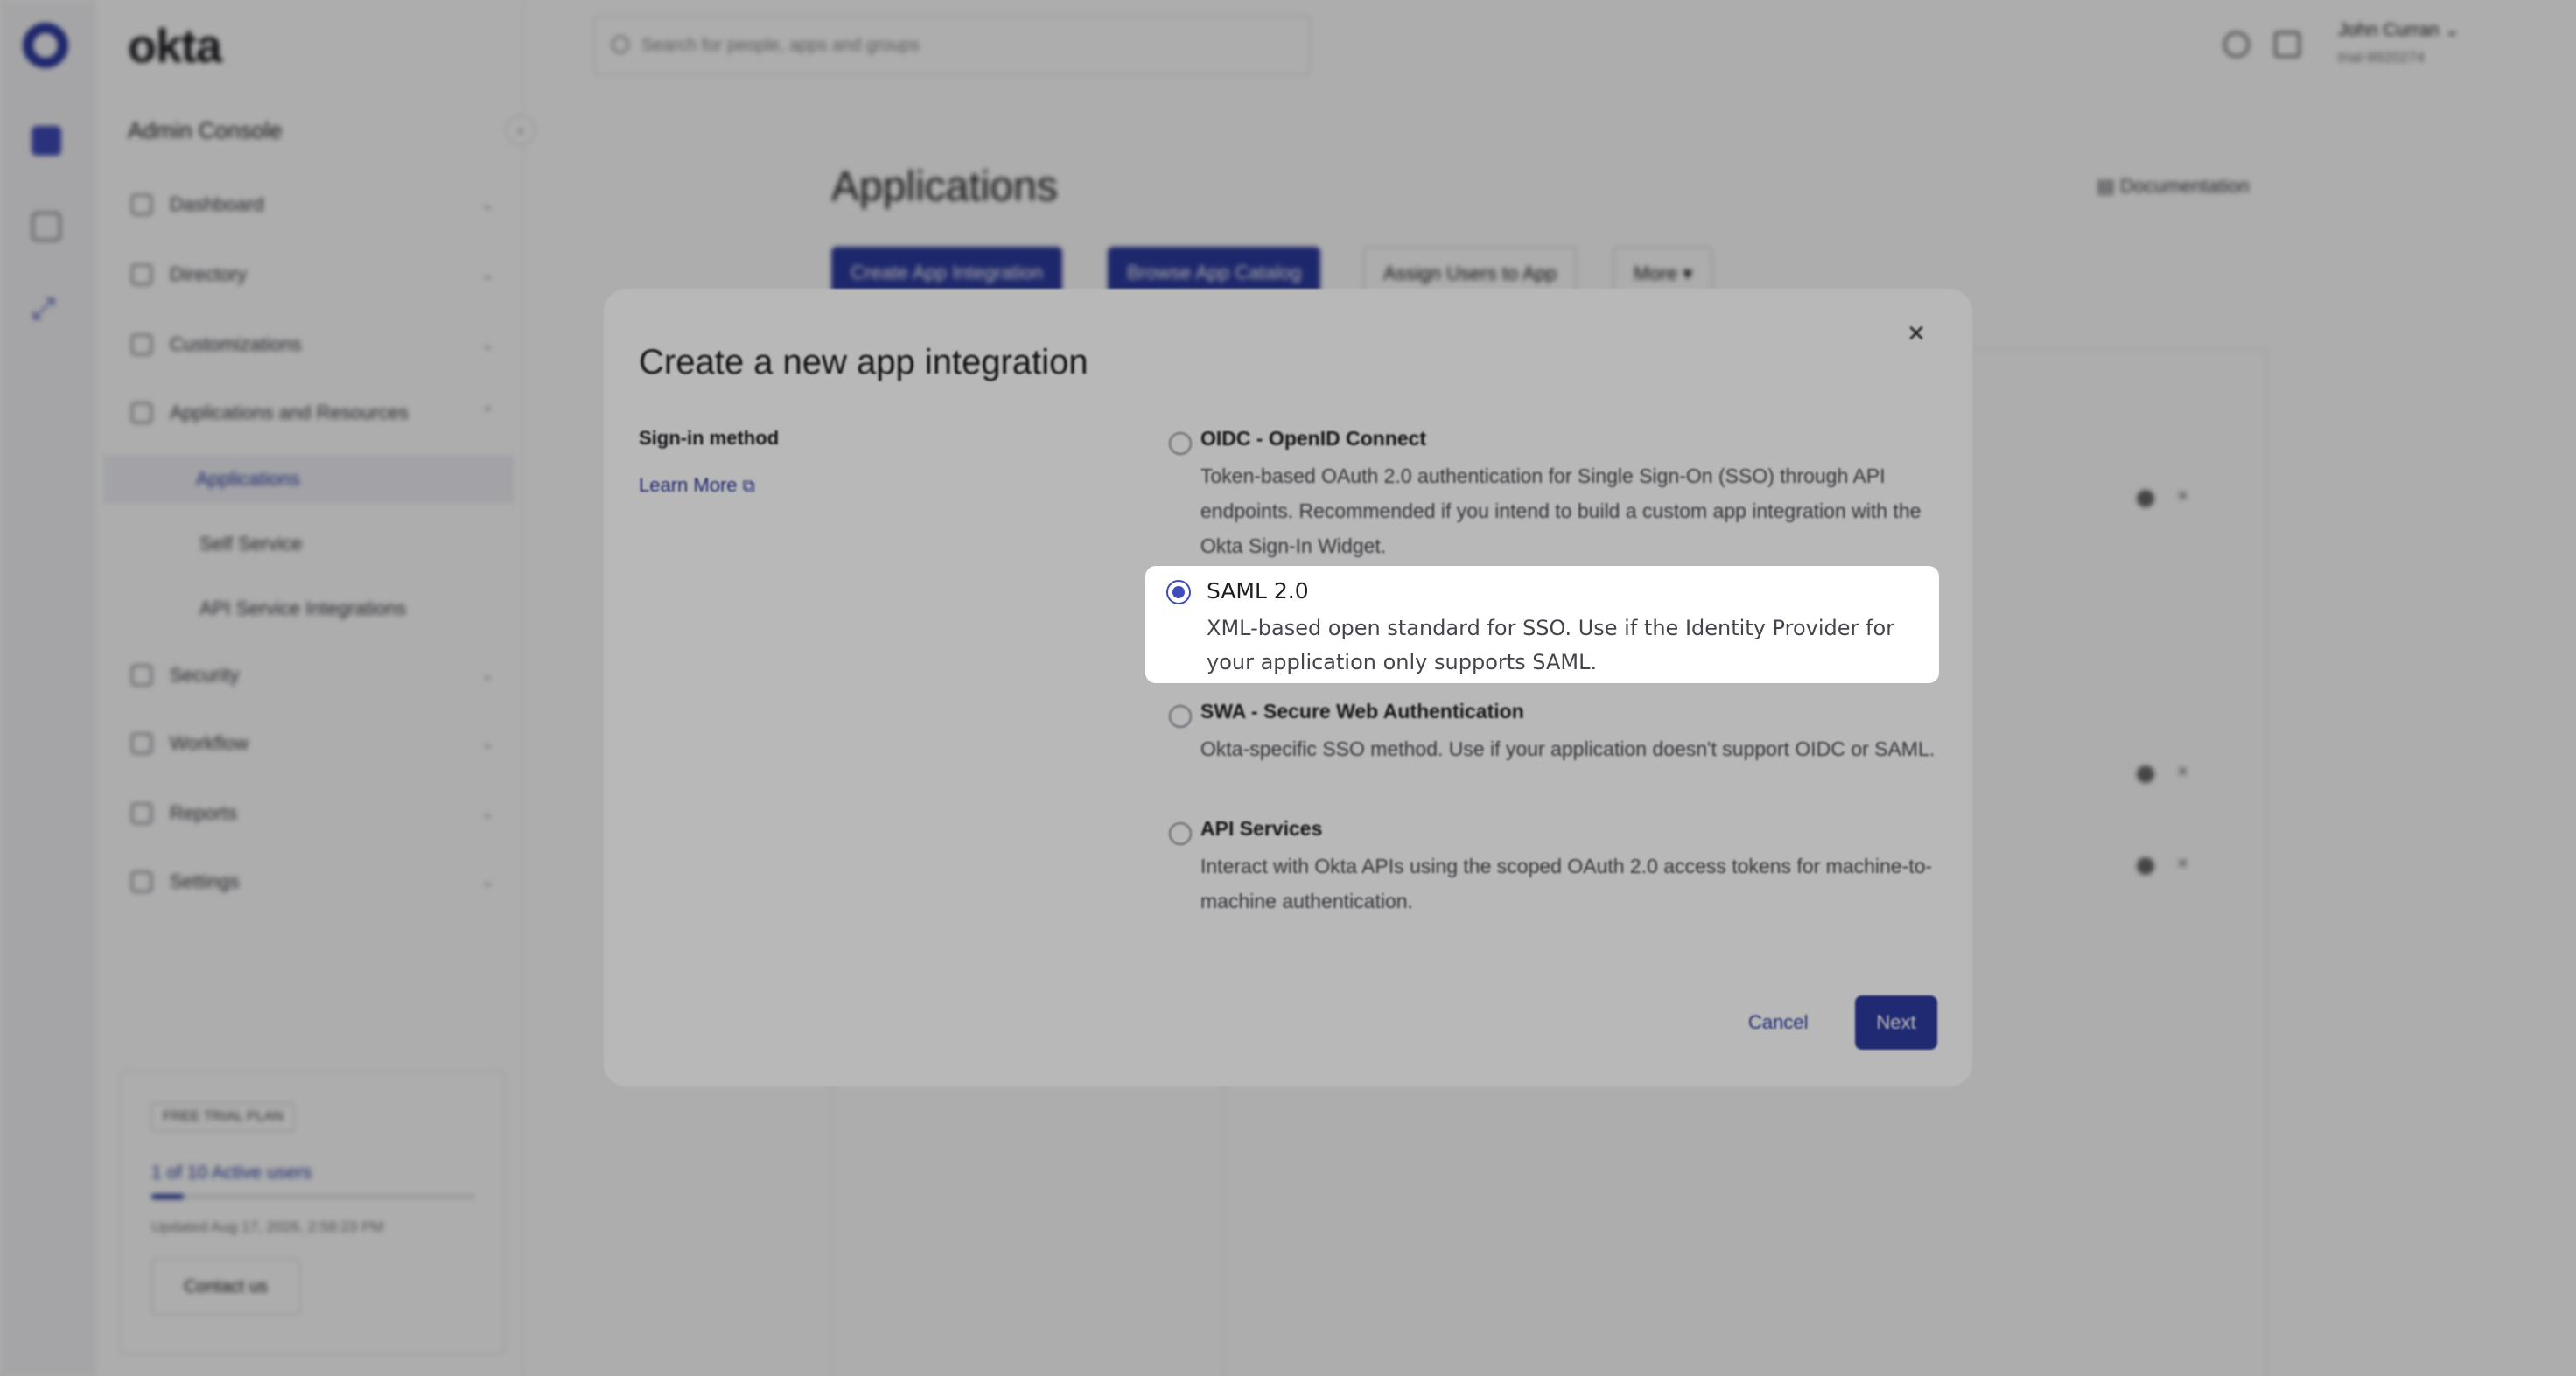  What do you see at coordinates (1362, 711) in the screenshot?
I see `option-title: SWA - Secure Web Authentication` at bounding box center [1362, 711].